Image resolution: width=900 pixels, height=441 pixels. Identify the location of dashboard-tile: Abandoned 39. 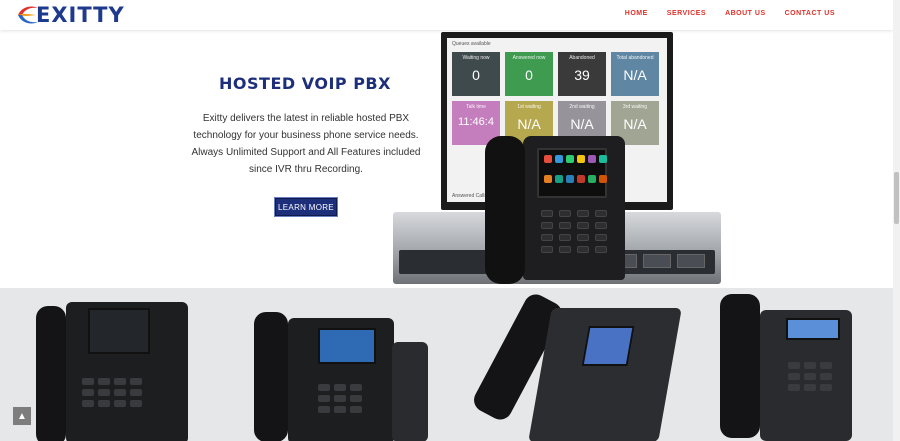
(582, 74).